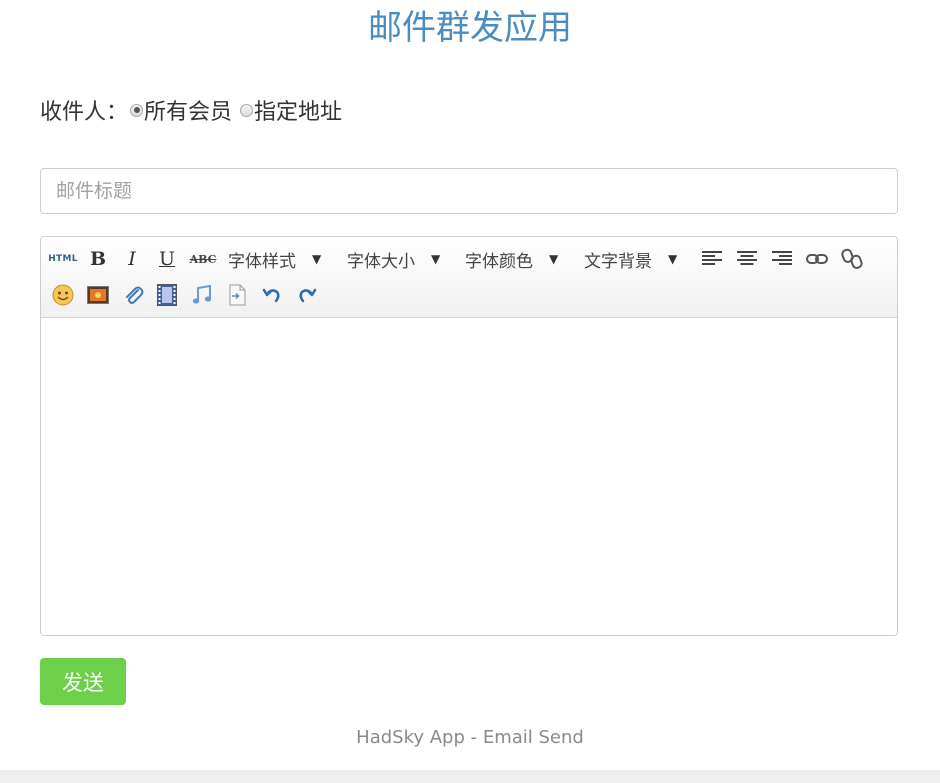 The width and height of the screenshot is (940, 783). Describe the element at coordinates (237, 295) in the screenshot. I see `insert-file-icon` at that location.